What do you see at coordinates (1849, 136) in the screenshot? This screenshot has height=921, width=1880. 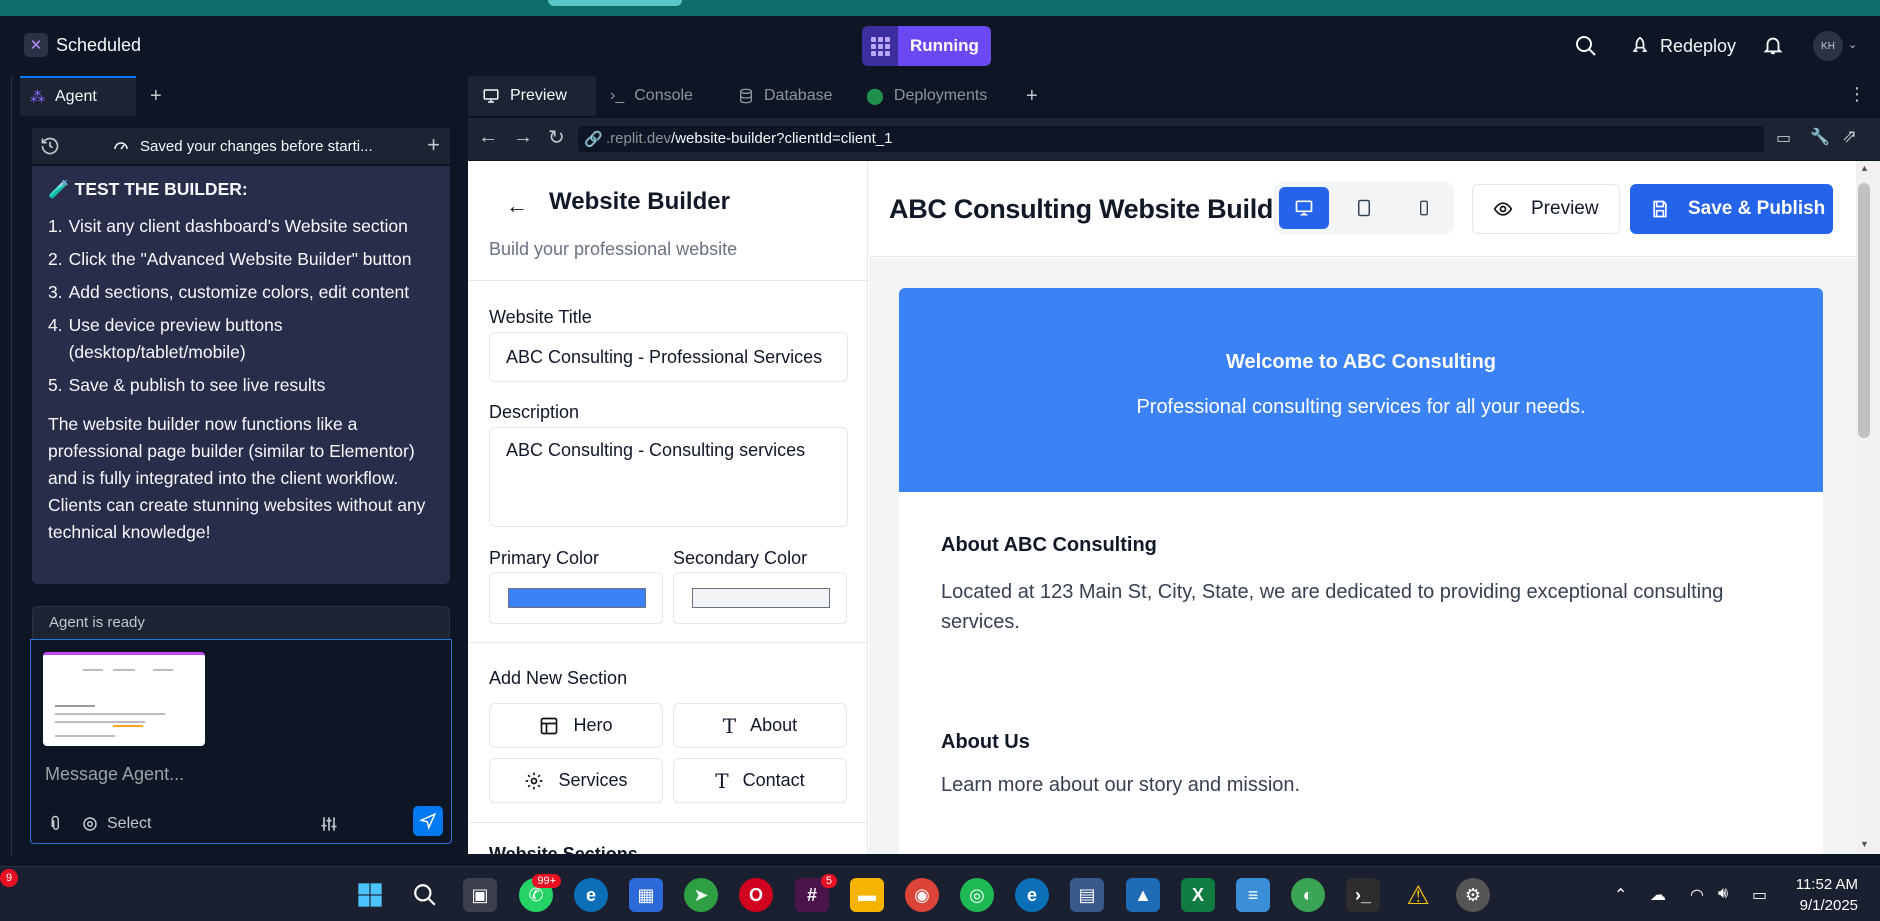 I see `open-external-icon: ⇗` at bounding box center [1849, 136].